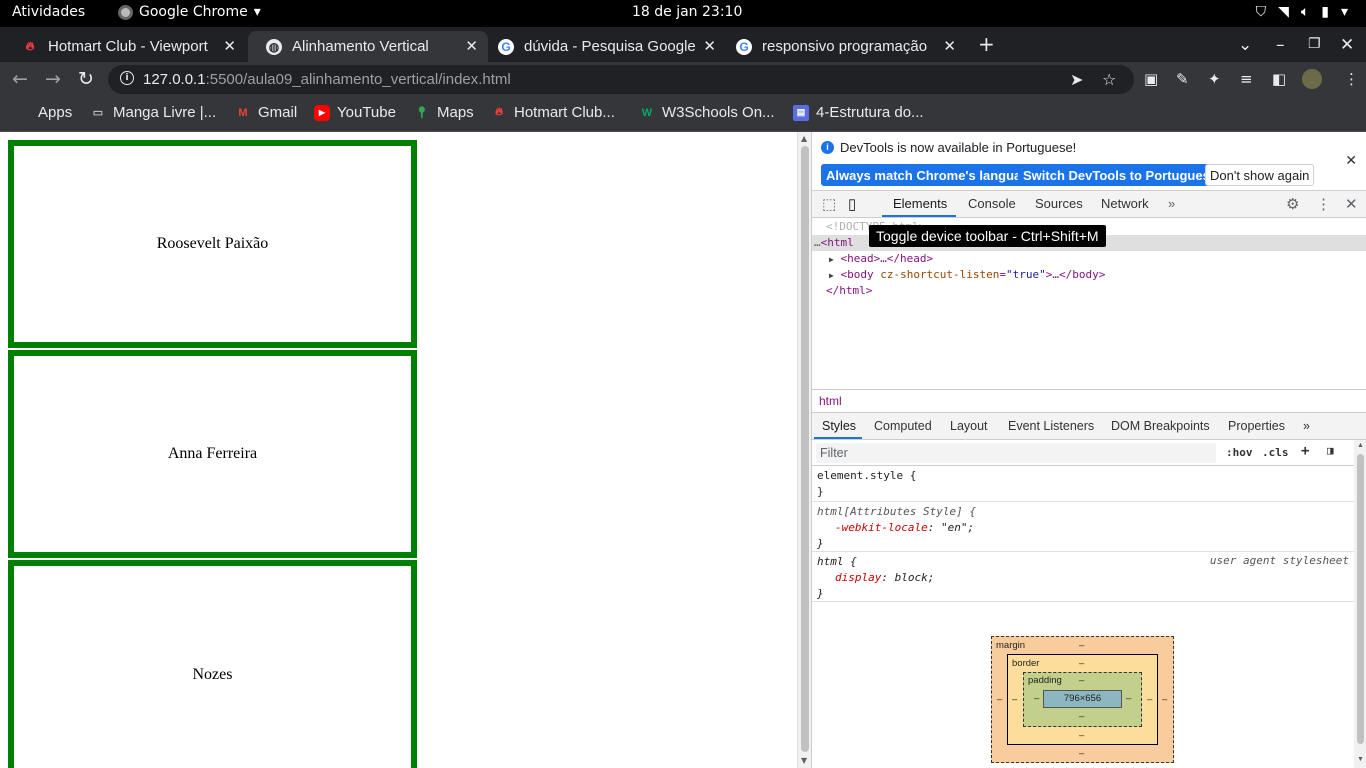 The height and width of the screenshot is (768, 1366). Describe the element at coordinates (1302, 12) in the screenshot. I see `system-tray: ⛉ ◥ 🔈︎ ▮ ▾` at that location.